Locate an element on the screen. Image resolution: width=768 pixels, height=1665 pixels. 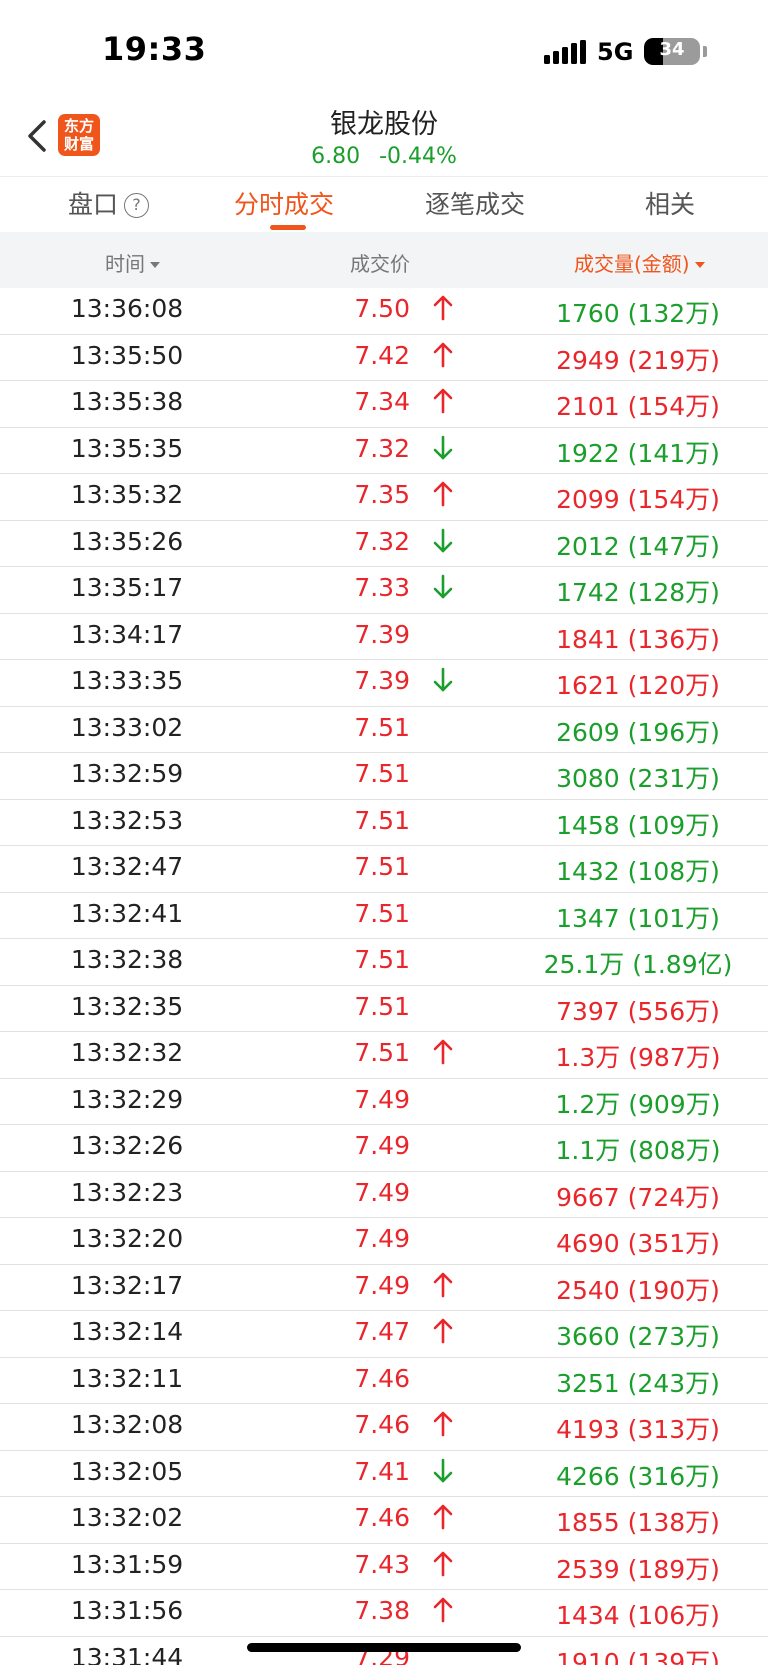
trade-row: 13:32:38 7.51 25.1万 (1.89亿) is located at coordinates (384, 962).